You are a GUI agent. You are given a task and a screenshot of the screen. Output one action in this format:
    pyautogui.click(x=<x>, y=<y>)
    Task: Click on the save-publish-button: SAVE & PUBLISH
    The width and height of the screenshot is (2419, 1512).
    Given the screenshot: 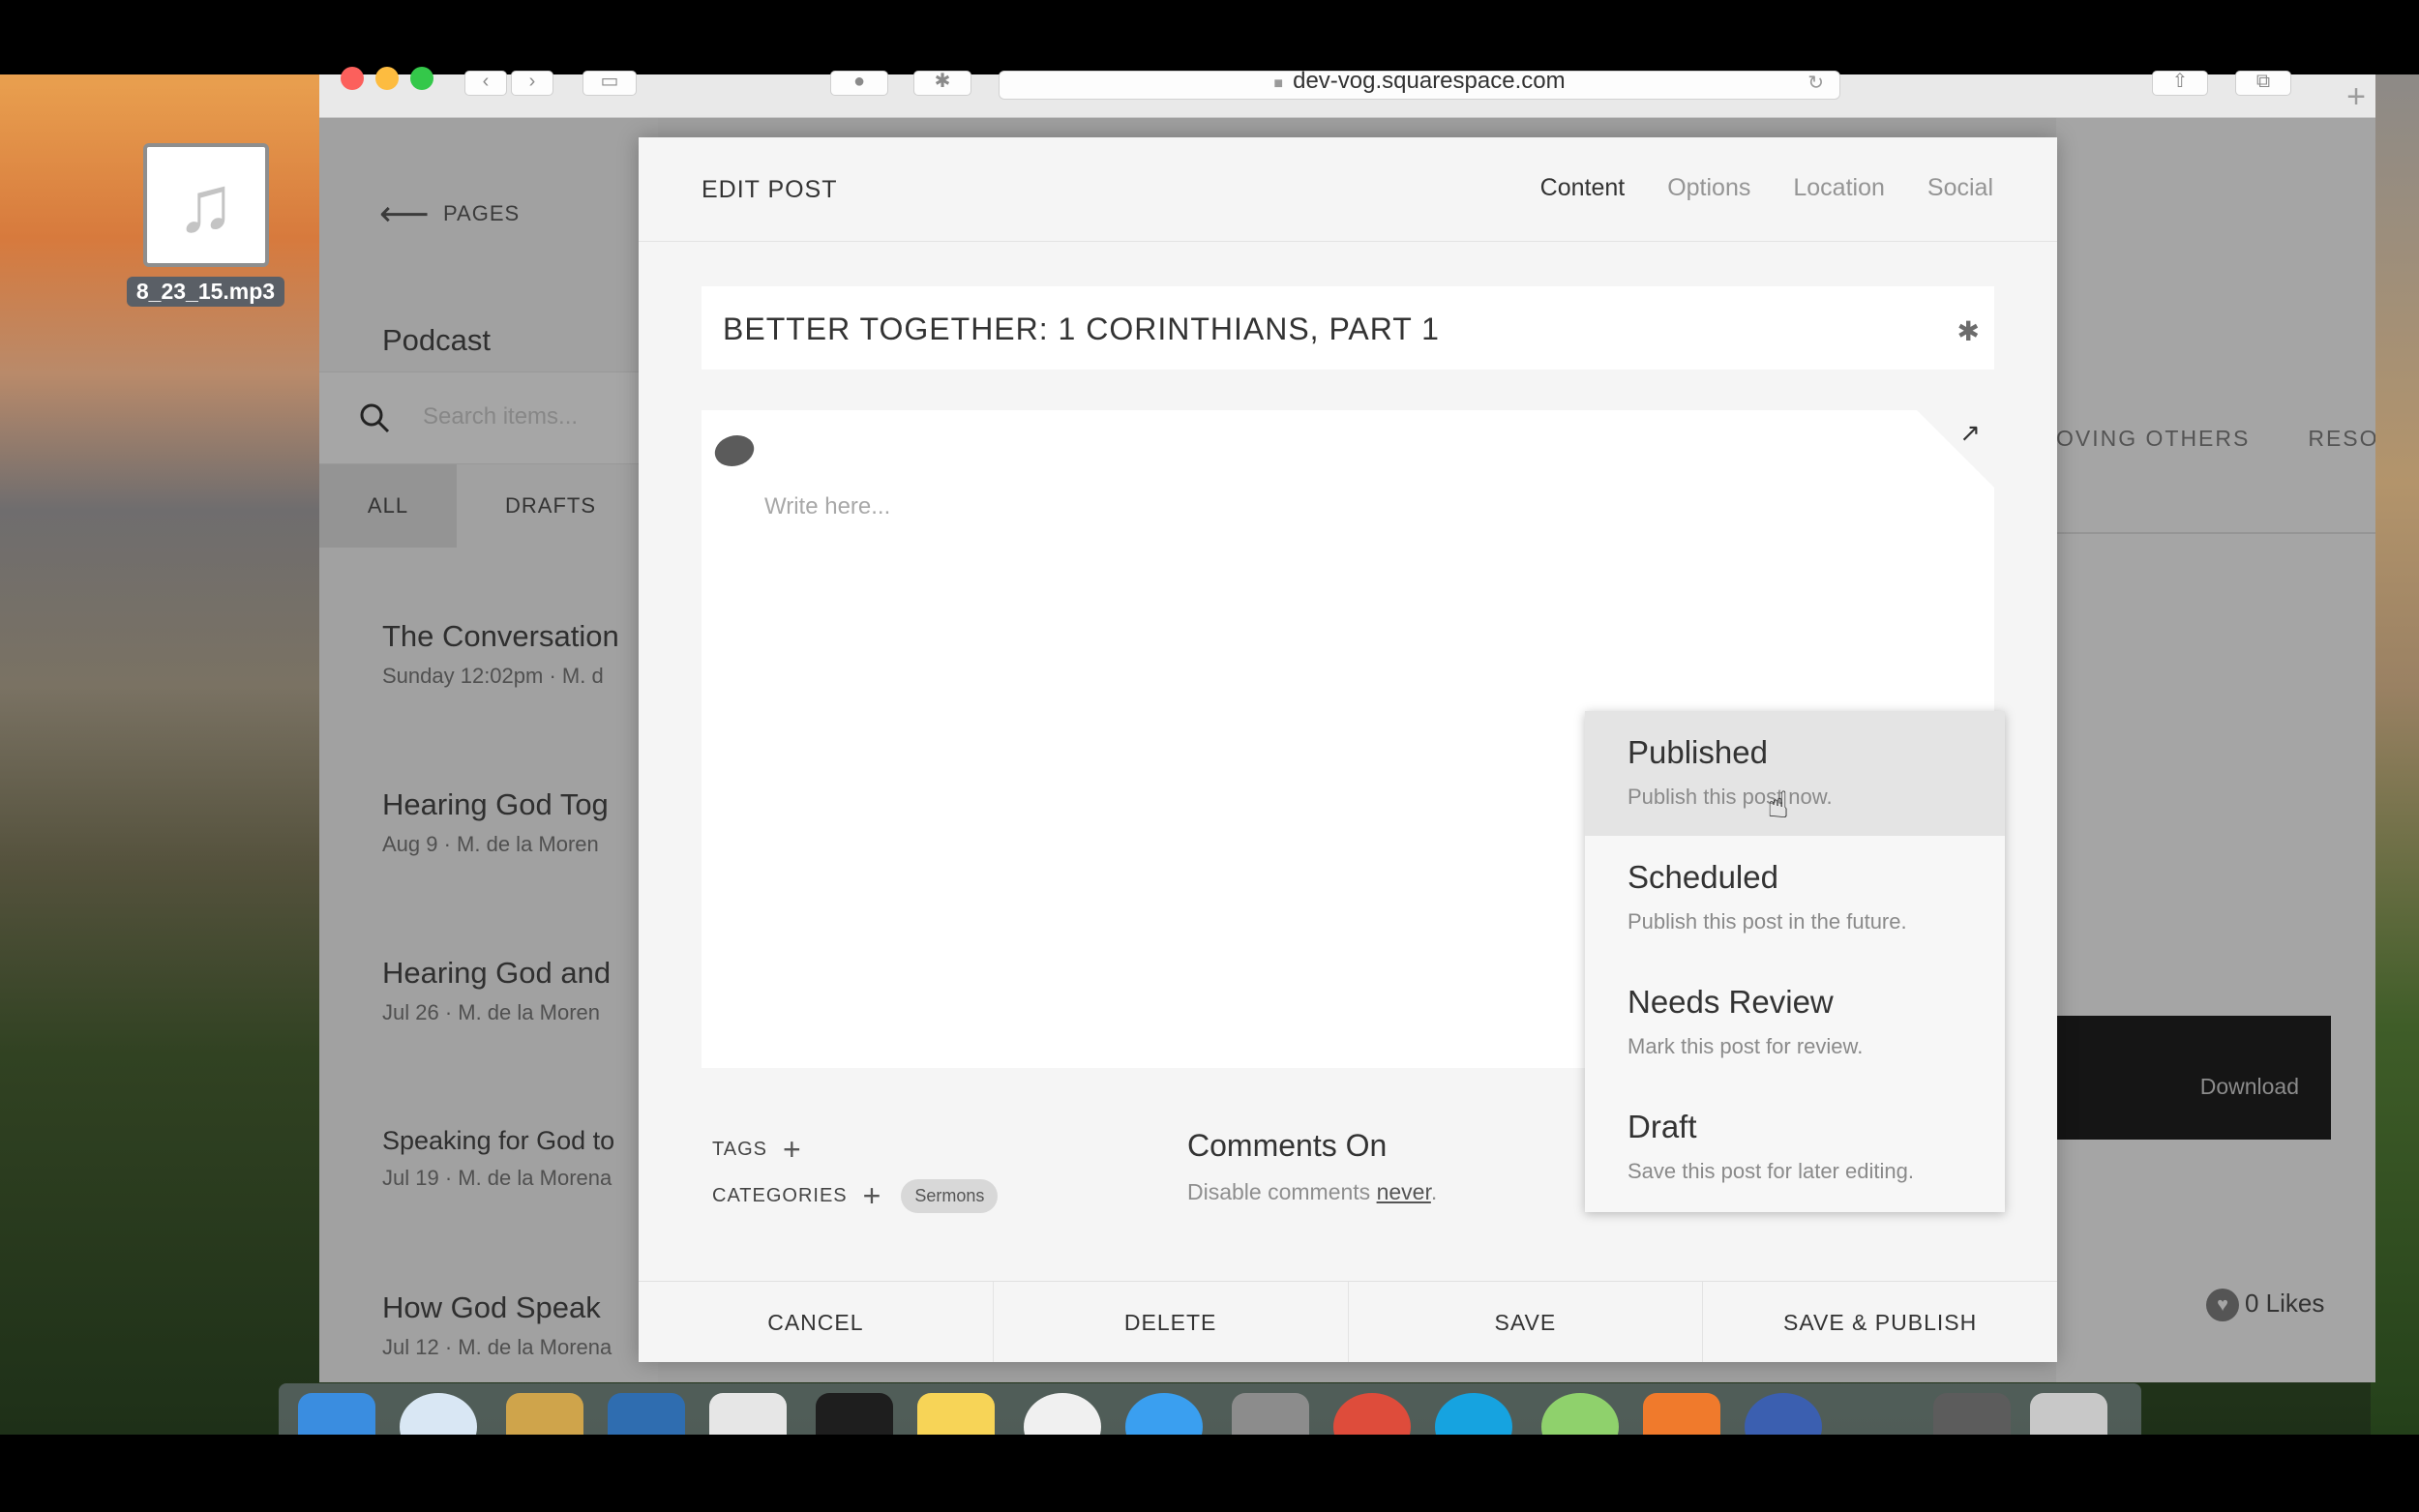 What is the action you would take?
    pyautogui.click(x=1880, y=1322)
    